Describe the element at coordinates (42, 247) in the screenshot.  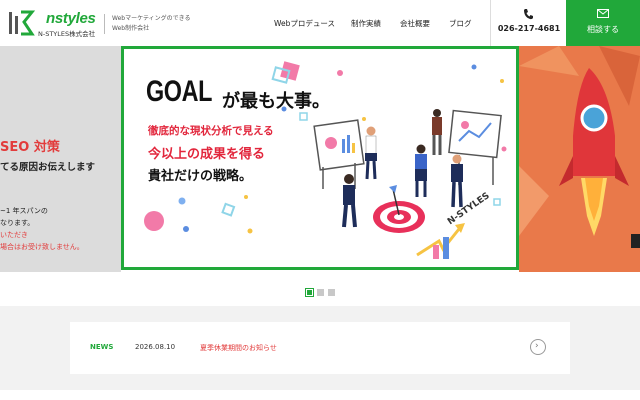
I see `prev-slide-text-4: 場合はお受け致しません。` at that location.